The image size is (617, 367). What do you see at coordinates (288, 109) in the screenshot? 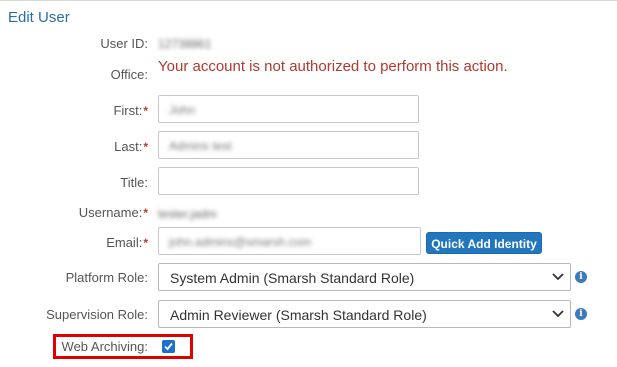
I see `first-name-input: John` at bounding box center [288, 109].